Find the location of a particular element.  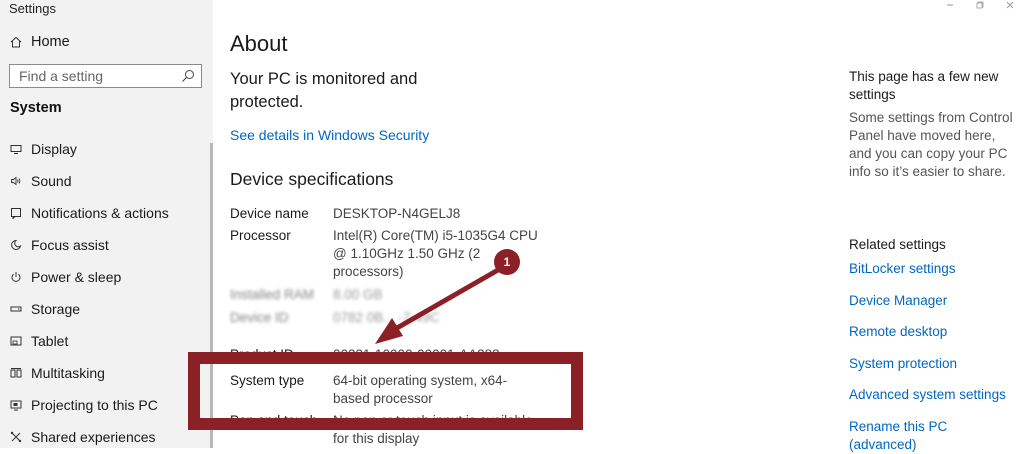

sidebar-item-focus-assist: Focus assist is located at coordinates (59, 245).